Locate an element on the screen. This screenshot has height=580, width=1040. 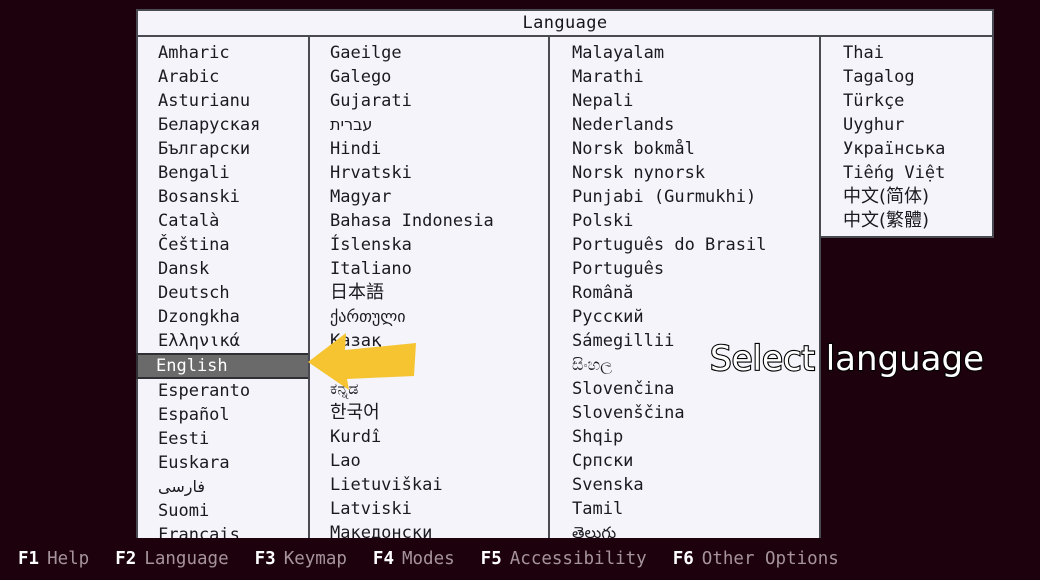
language-item: Slovenščina is located at coordinates (684, 413).